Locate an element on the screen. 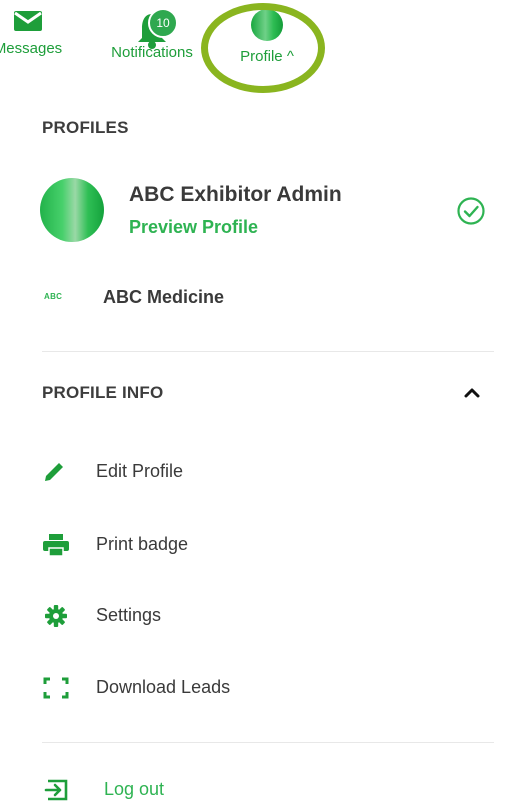 This screenshot has height=808, width=518. menu-item-label: Download Leads is located at coordinates (163, 687).